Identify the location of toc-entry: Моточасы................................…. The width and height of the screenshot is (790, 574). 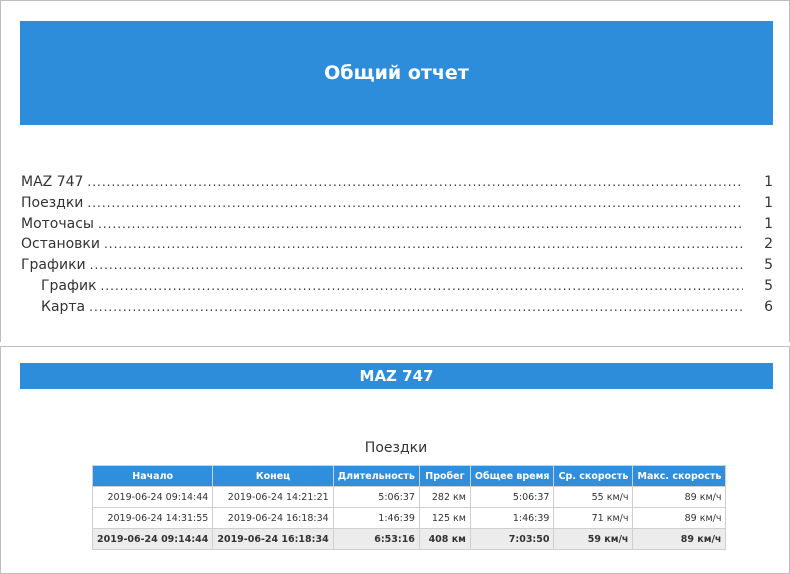
(397, 226).